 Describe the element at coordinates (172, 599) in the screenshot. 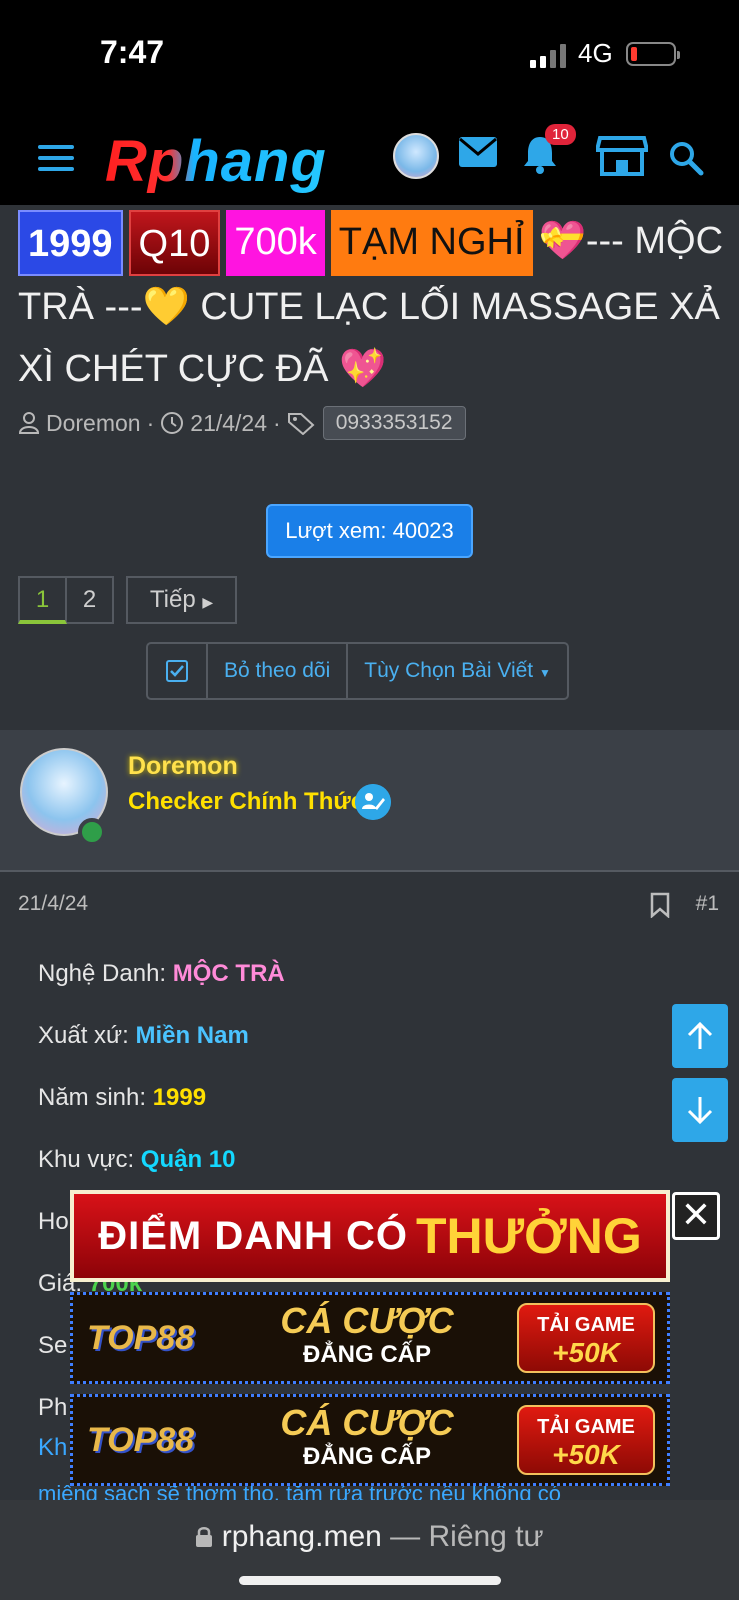

I see `next-page-label: Tiếp` at that location.